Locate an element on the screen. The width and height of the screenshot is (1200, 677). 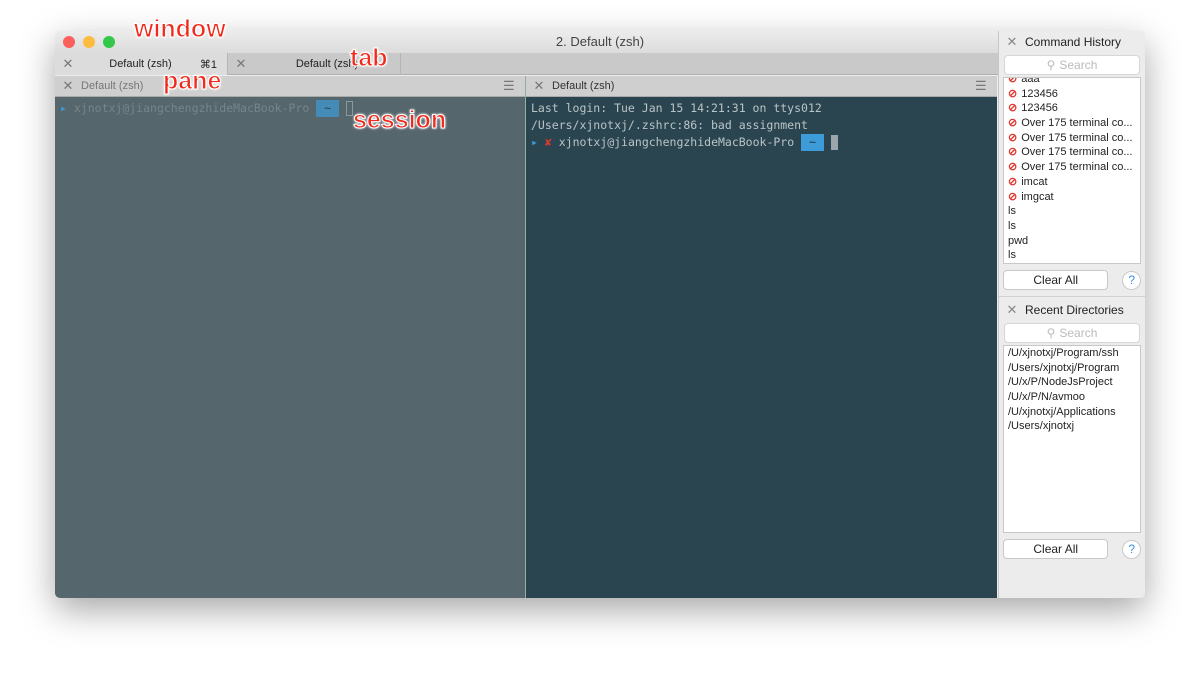
error-status-icon: ✘ is located at coordinates (548, 142).